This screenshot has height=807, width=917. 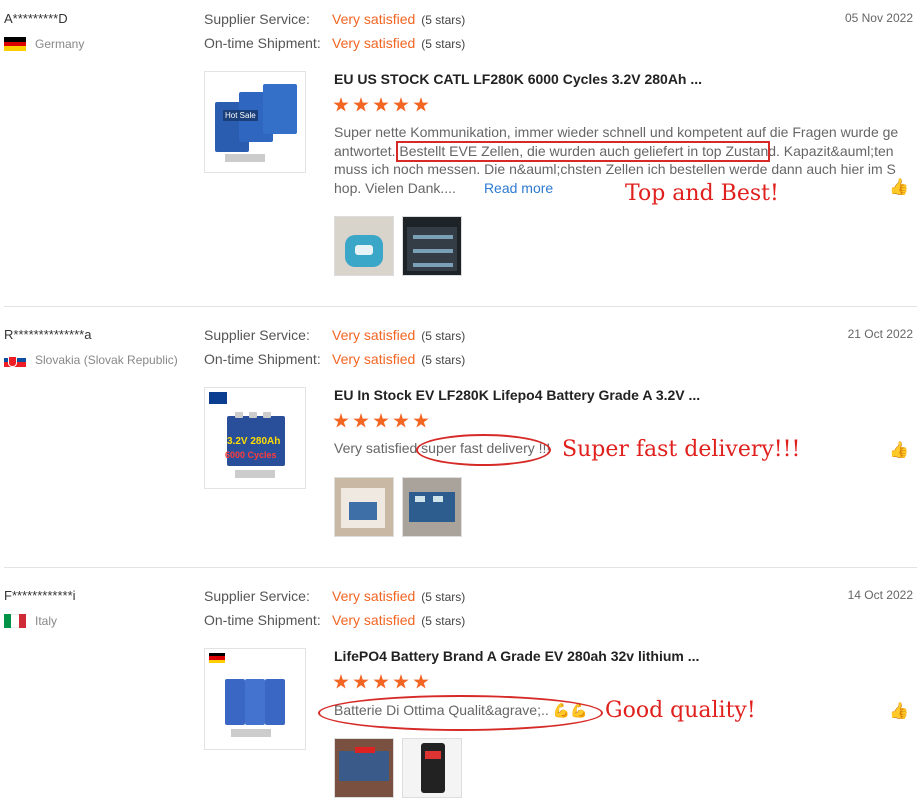 I want to click on annotation-text: Good quality!, so click(x=680, y=710).